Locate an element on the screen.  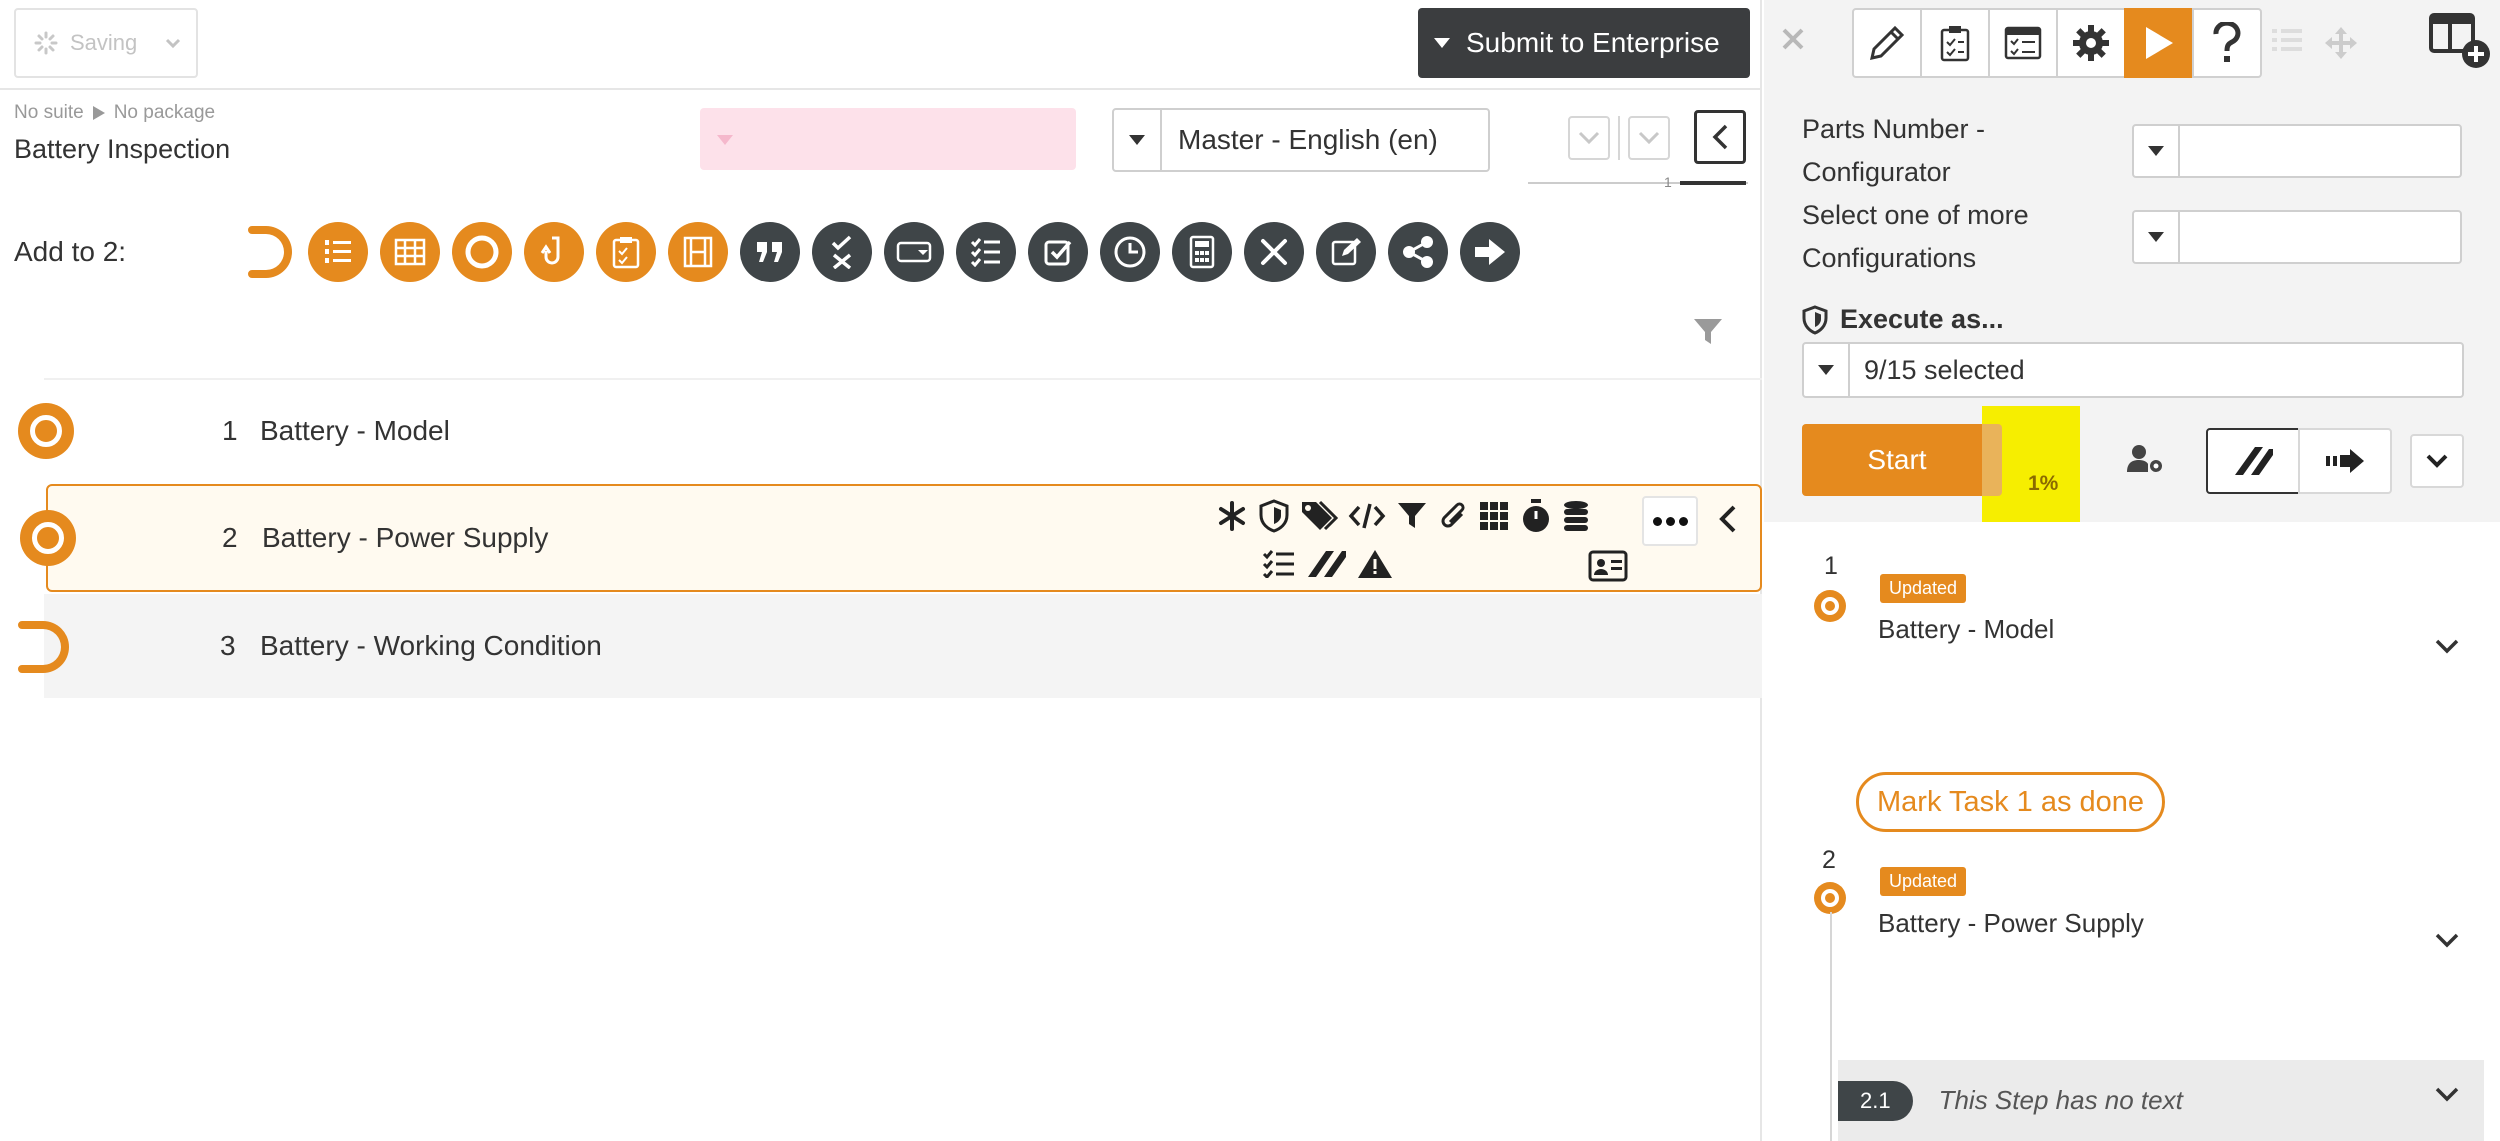
table-icon is located at coordinates (410, 252).